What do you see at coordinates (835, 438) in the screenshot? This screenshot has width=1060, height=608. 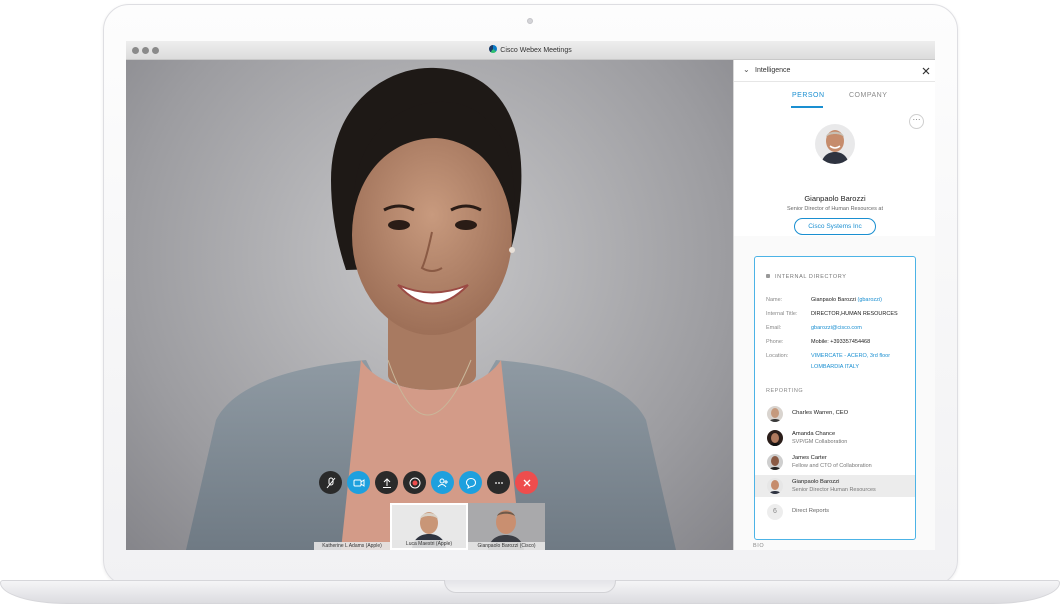 I see `reporting-item: Amanda Chance SVP/GM Collaboration` at bounding box center [835, 438].